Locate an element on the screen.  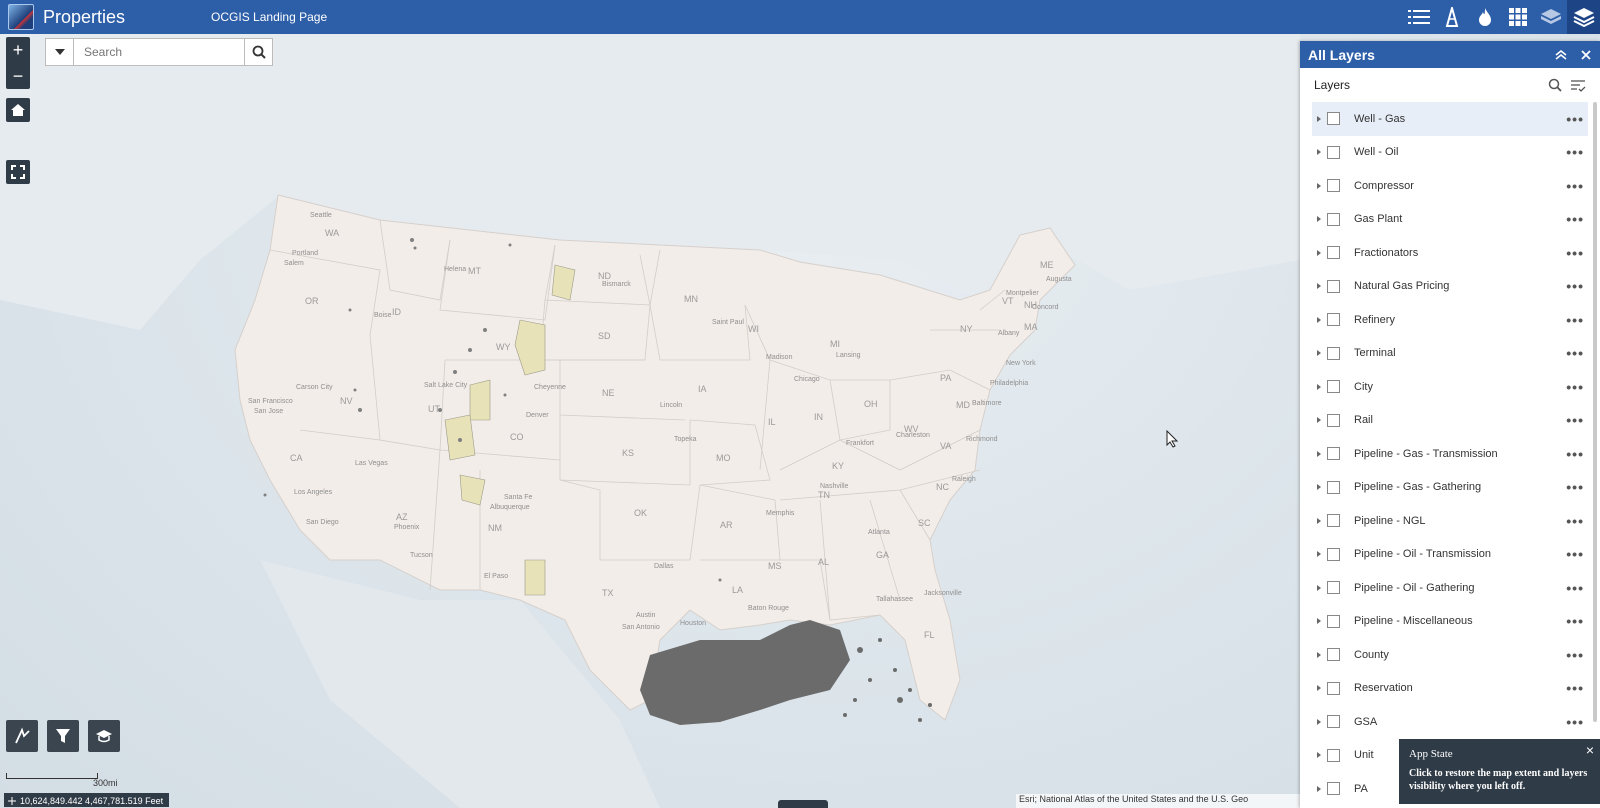
grid-icon is located at coordinates (1517, 17).